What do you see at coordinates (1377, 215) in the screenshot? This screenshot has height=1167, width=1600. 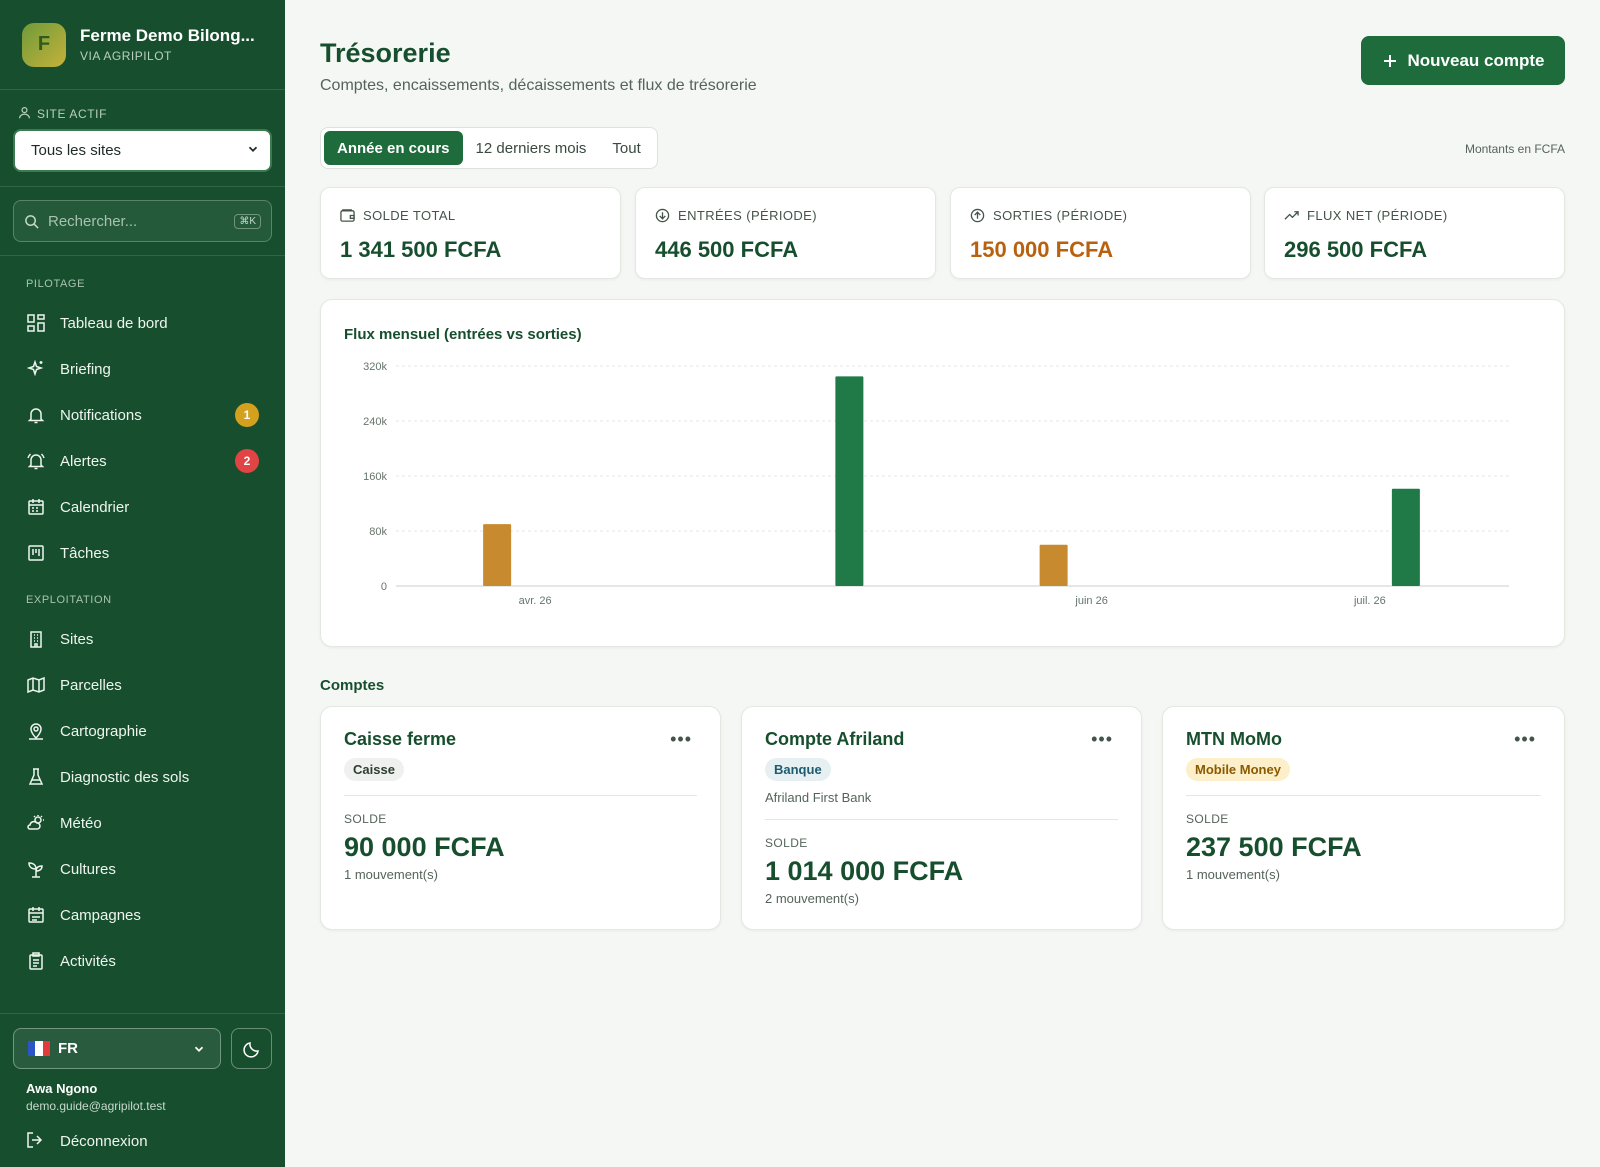 I see `kpi-label: FLUX NET (PÉRIODE)` at bounding box center [1377, 215].